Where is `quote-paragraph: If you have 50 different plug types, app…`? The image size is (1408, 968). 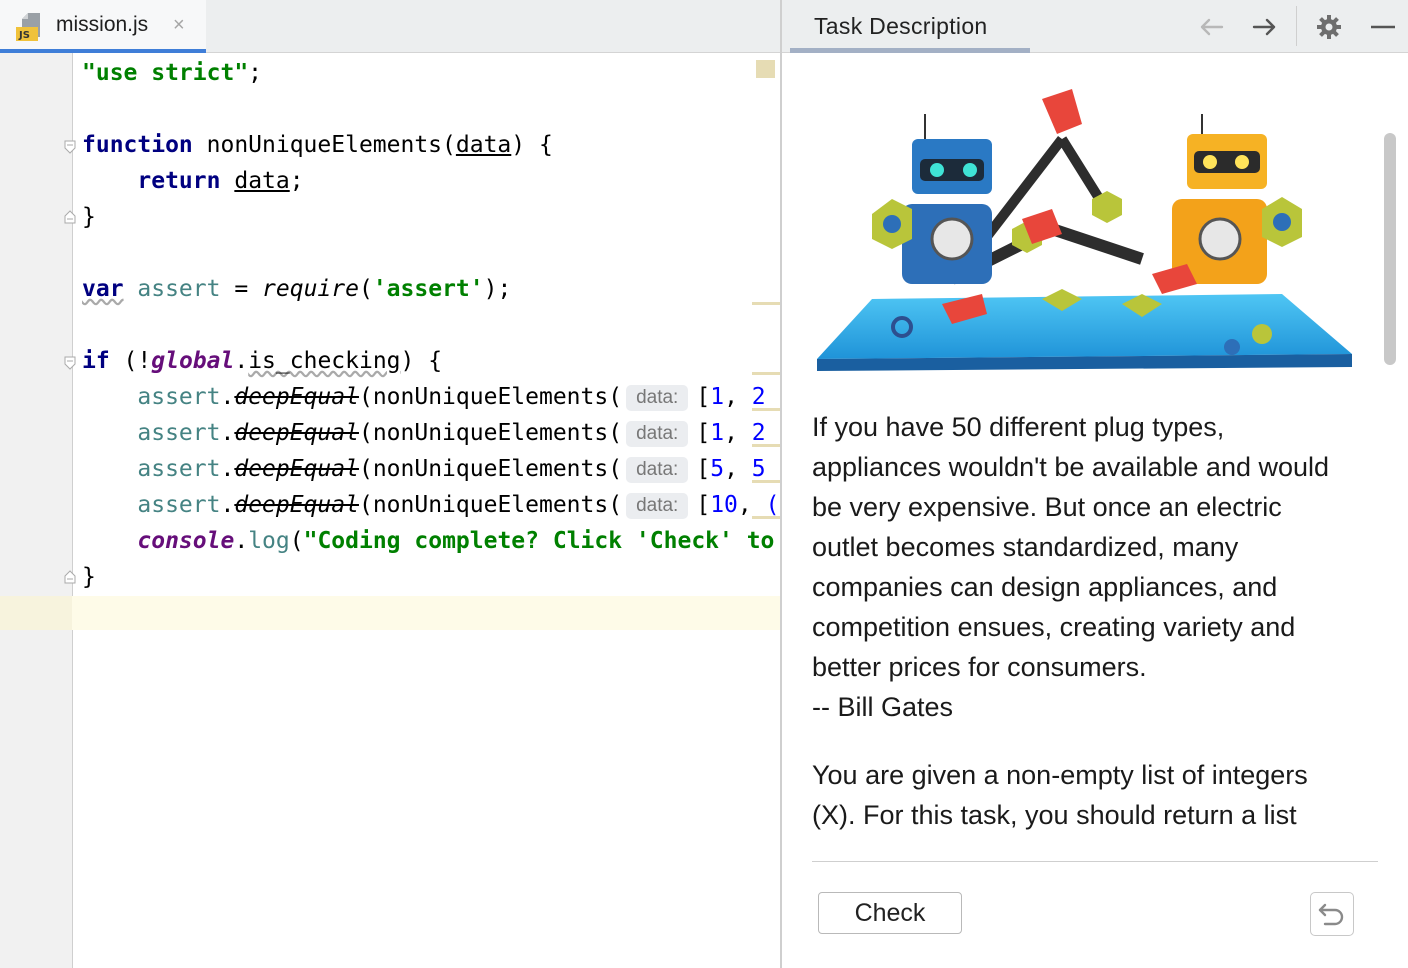
quote-paragraph: If you have 50 different plug types, app… is located at coordinates (1092, 567).